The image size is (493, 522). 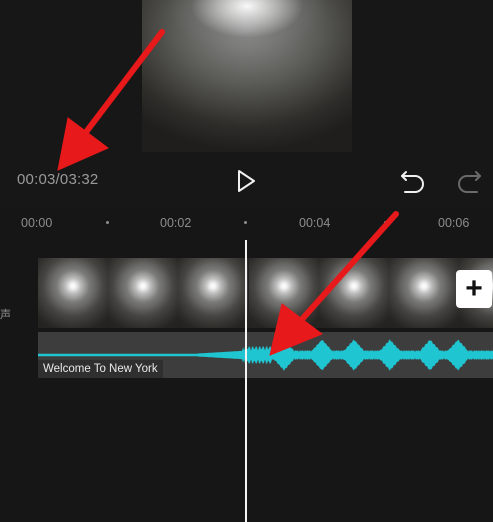 I want to click on audio-track-title: Welcome To New York, so click(x=100, y=369).